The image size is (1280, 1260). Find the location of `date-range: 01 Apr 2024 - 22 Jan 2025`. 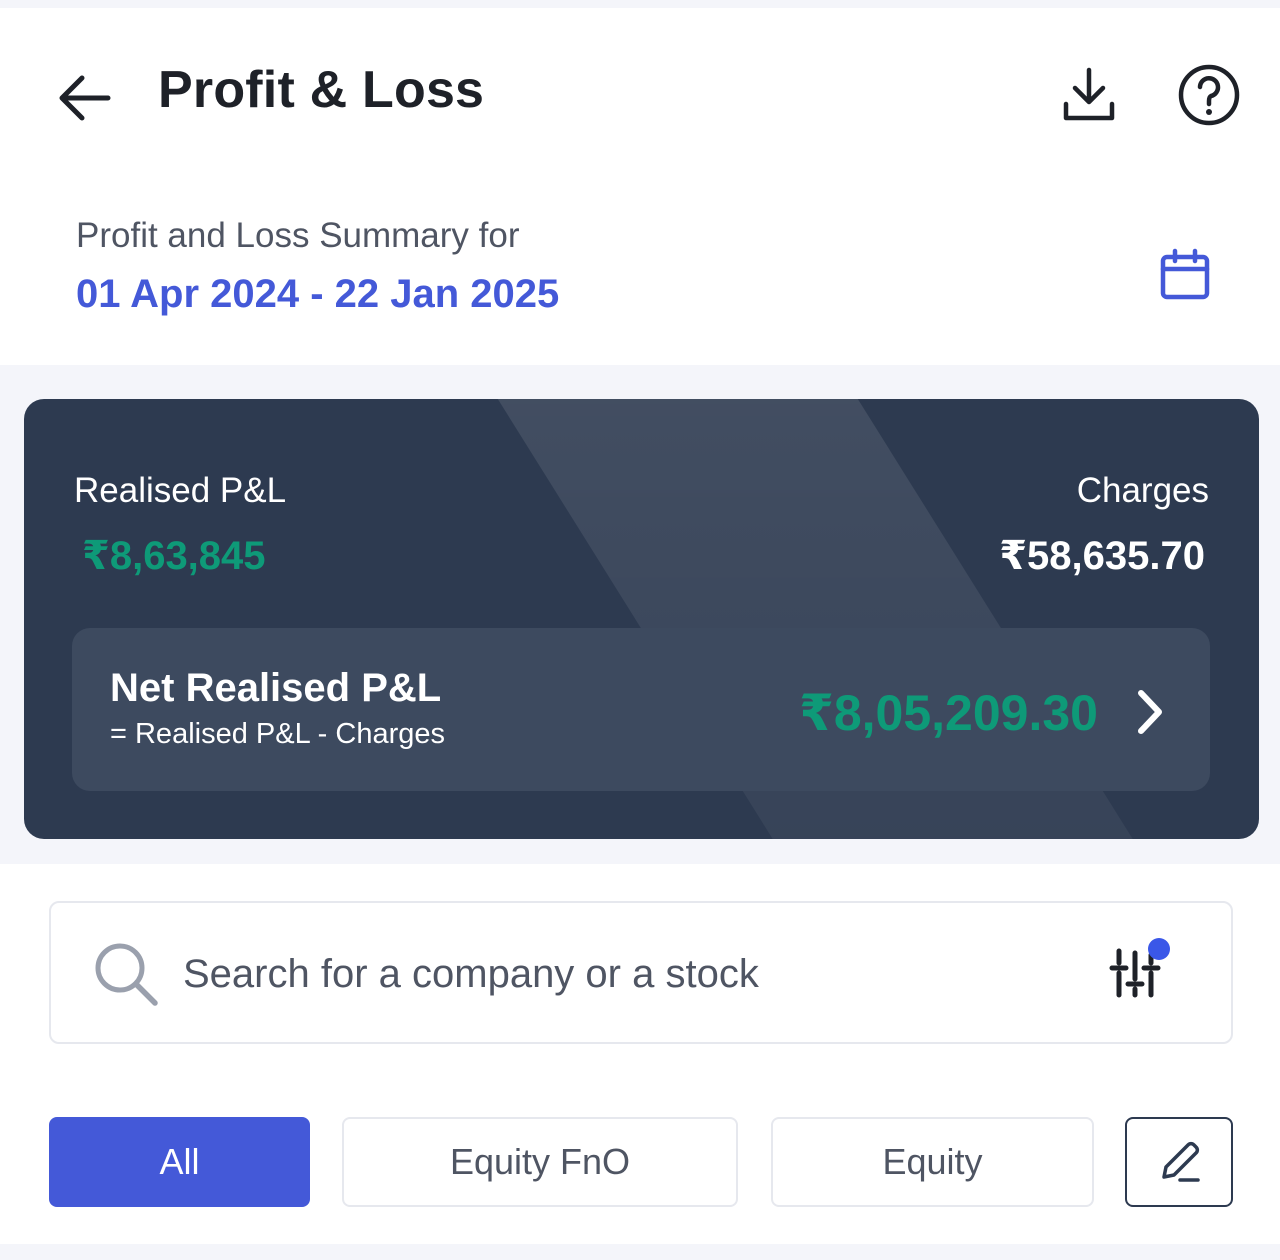

date-range: 01 Apr 2024 - 22 Jan 2025 is located at coordinates (317, 294).